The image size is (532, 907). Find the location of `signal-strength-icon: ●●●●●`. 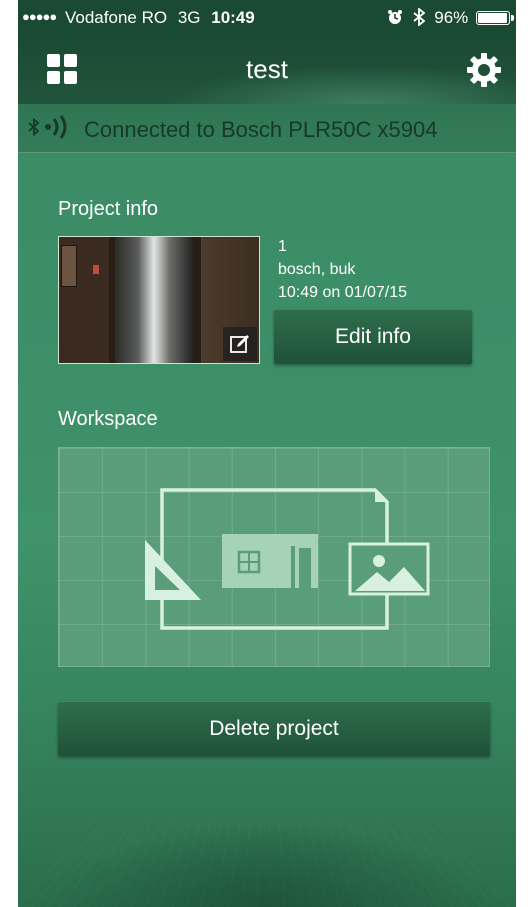

signal-strength-icon: ●●●●● is located at coordinates (39, 16).